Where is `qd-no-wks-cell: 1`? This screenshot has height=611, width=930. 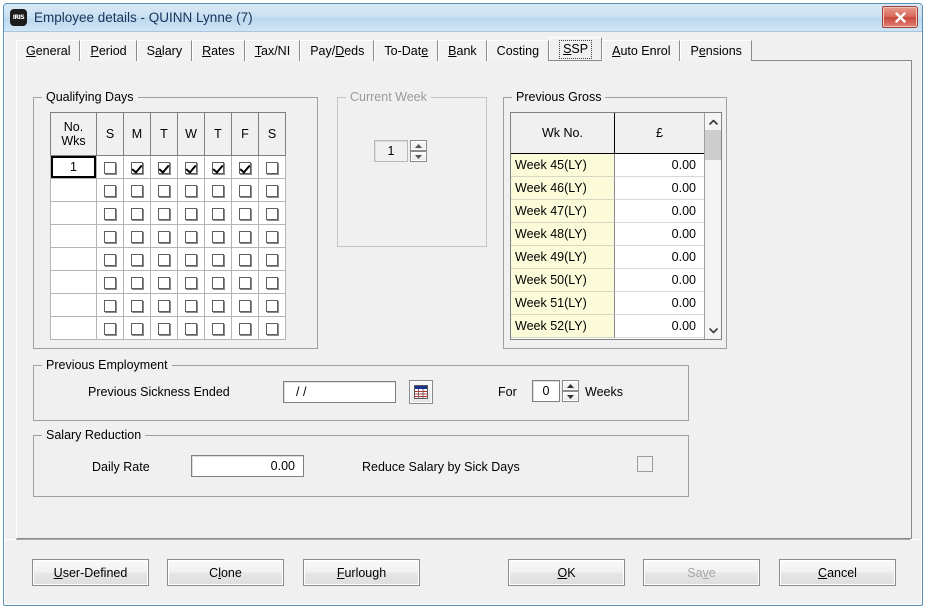 qd-no-wks-cell: 1 is located at coordinates (73, 167).